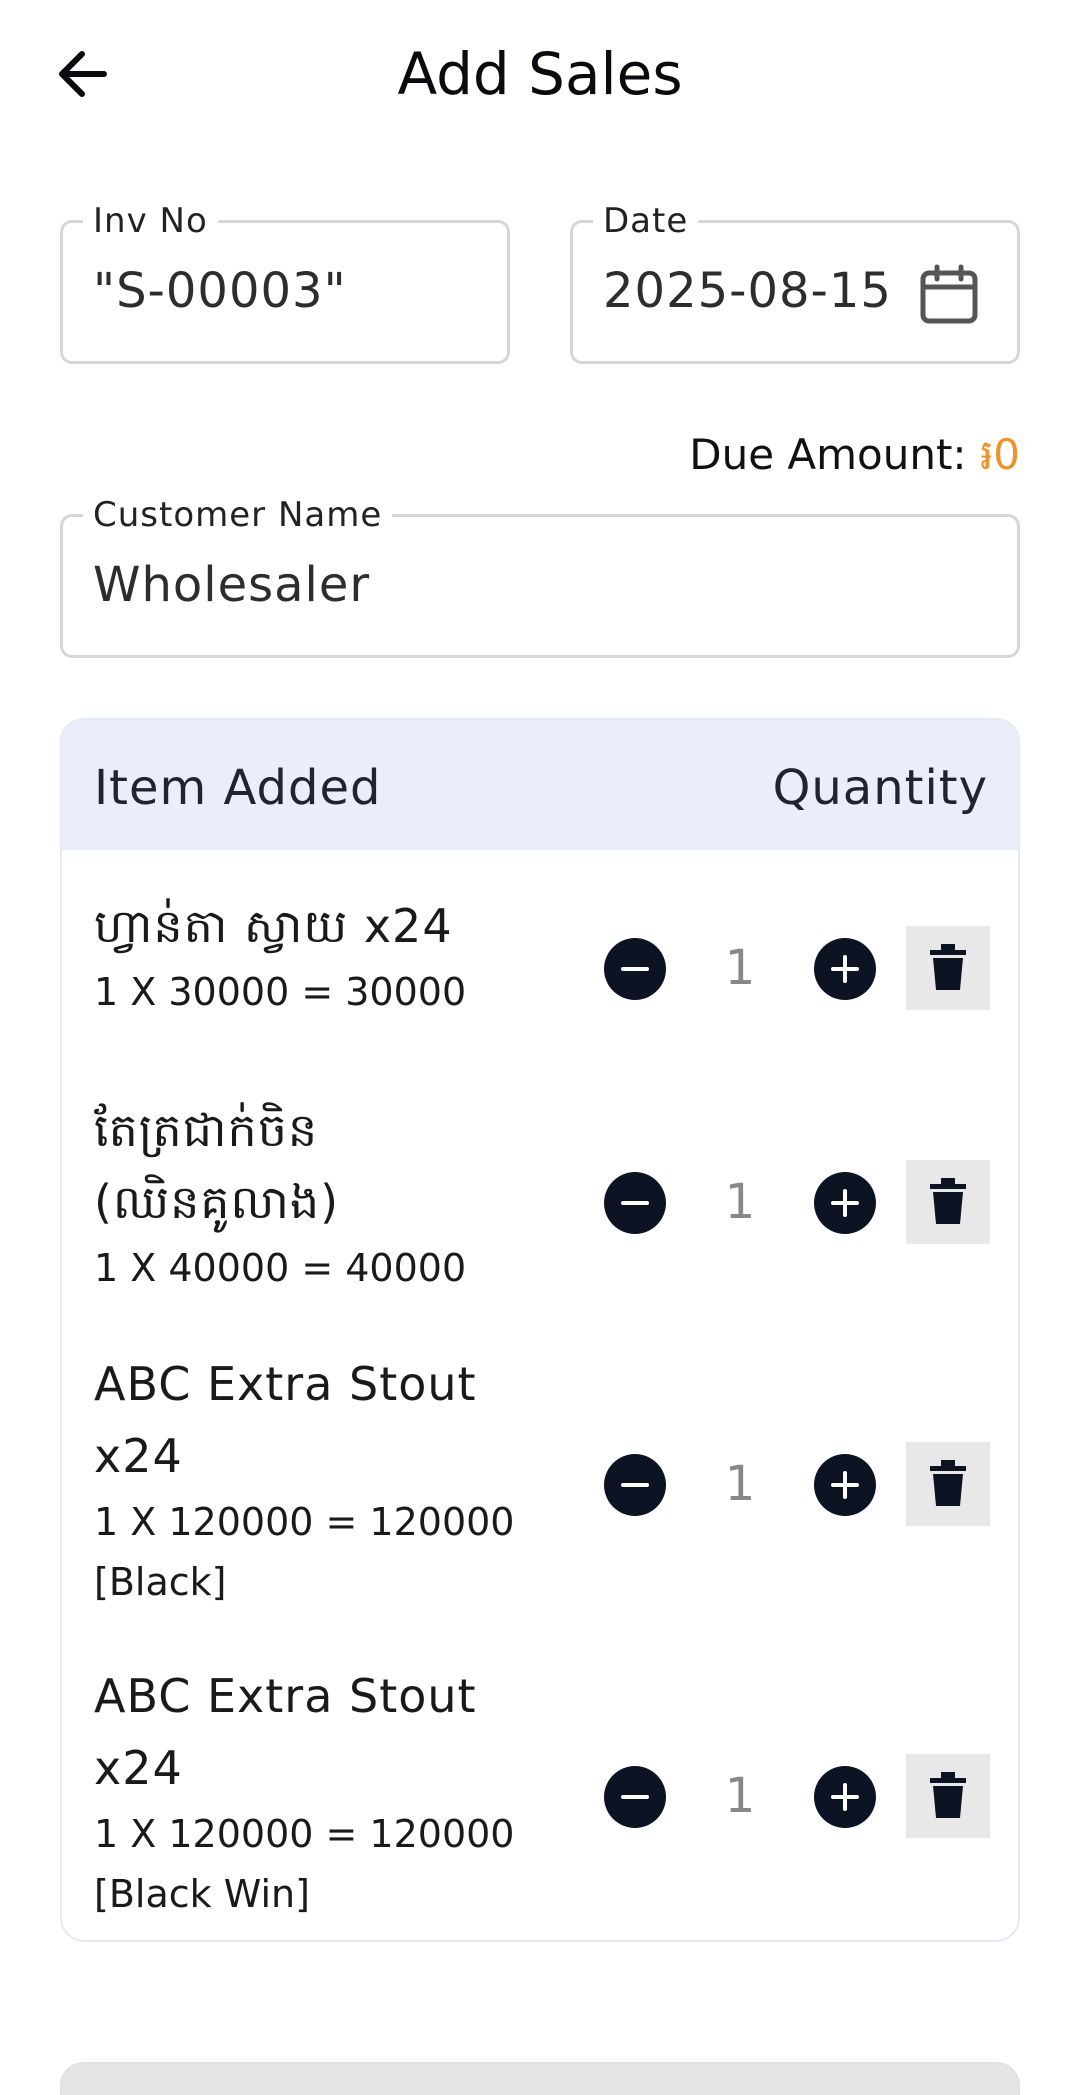  What do you see at coordinates (280, 992) in the screenshot?
I see `item-calculation: 1 X 30000 = 30000` at bounding box center [280, 992].